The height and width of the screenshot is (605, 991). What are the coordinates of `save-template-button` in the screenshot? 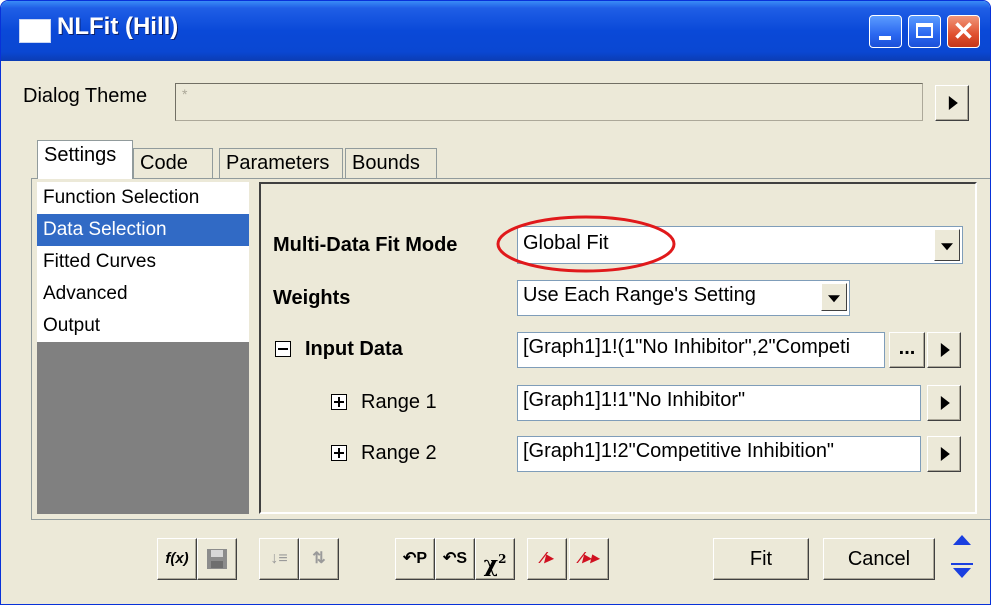 It's located at (217, 559).